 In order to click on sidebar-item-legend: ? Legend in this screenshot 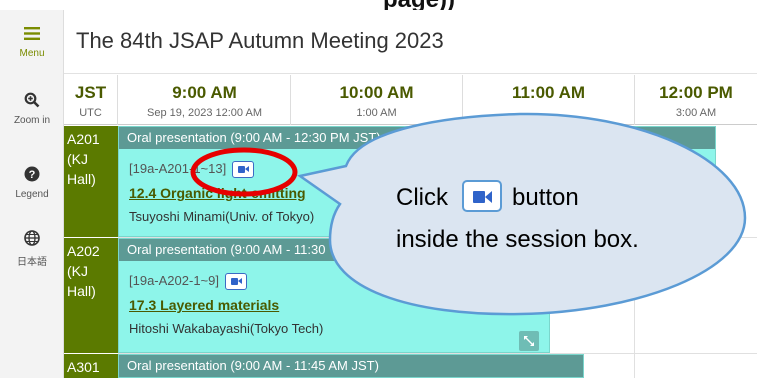, I will do `click(32, 183)`.